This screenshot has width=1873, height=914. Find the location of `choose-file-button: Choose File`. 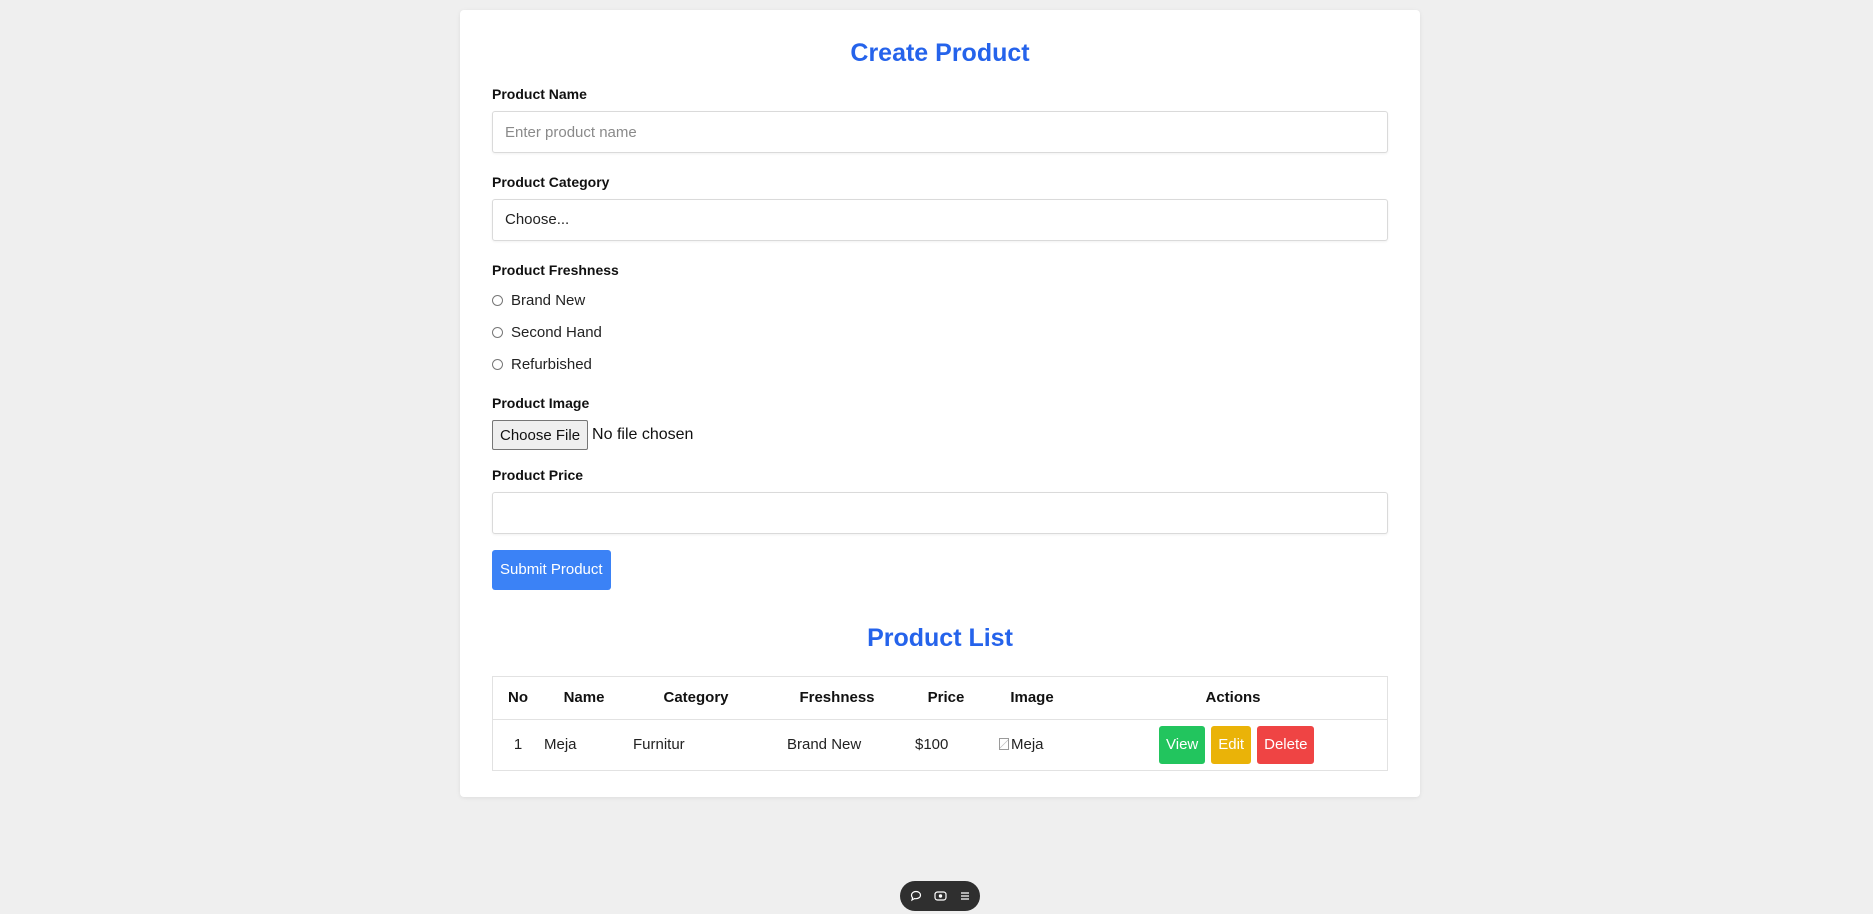

choose-file-button: Choose File is located at coordinates (540, 435).